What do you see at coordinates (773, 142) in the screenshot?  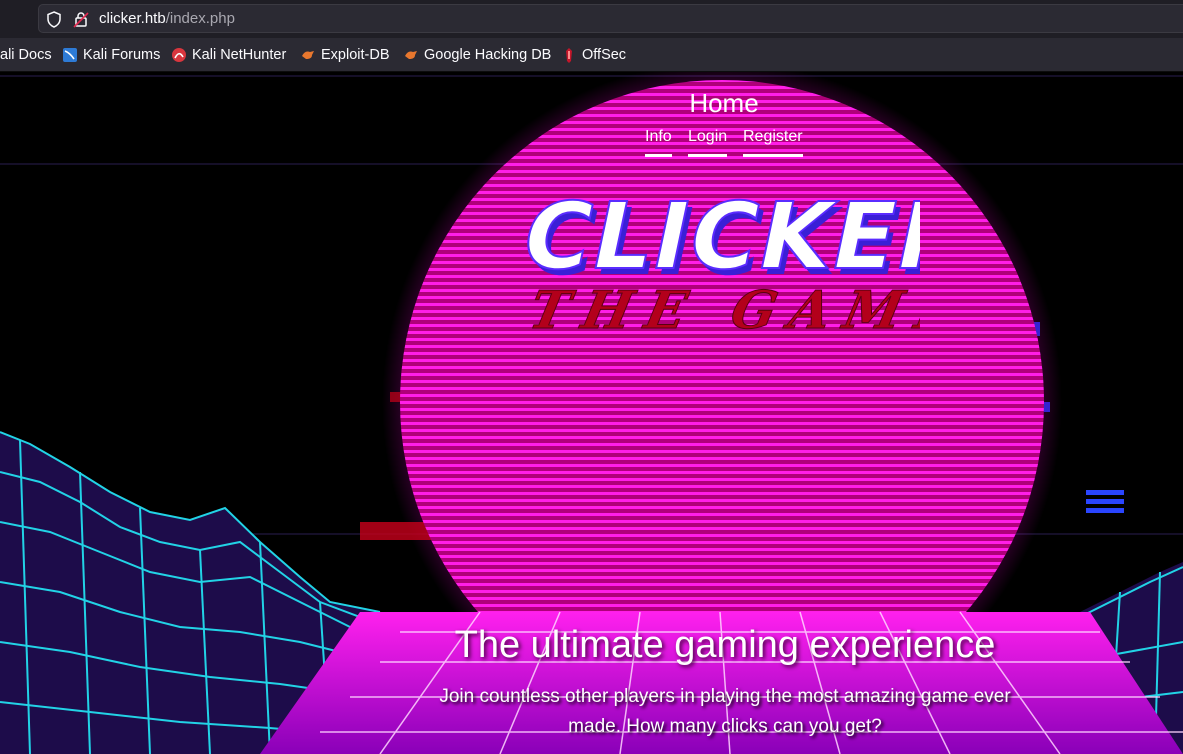 I see `nav-link-register: Register` at bounding box center [773, 142].